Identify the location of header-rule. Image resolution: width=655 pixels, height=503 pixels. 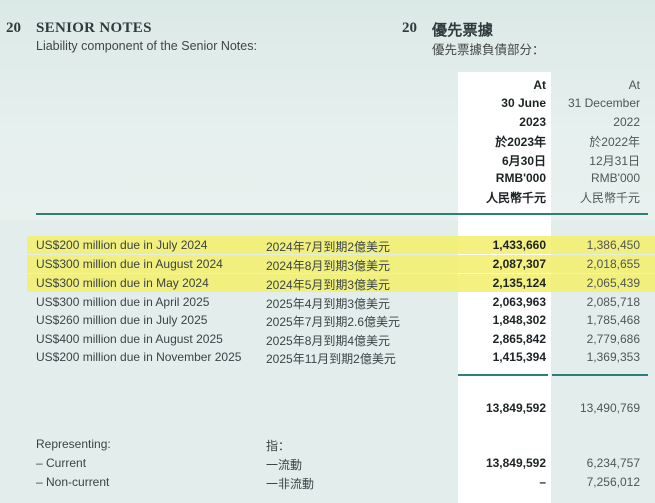
(342, 214).